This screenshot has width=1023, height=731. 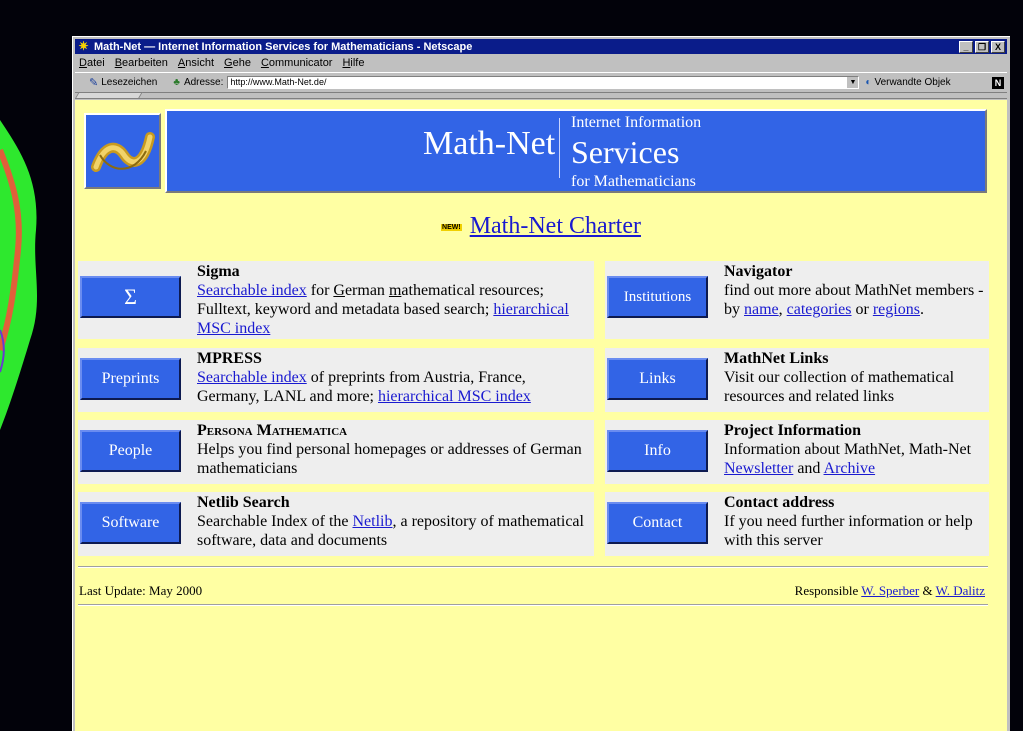 What do you see at coordinates (998, 46) in the screenshot?
I see `close-button: X` at bounding box center [998, 46].